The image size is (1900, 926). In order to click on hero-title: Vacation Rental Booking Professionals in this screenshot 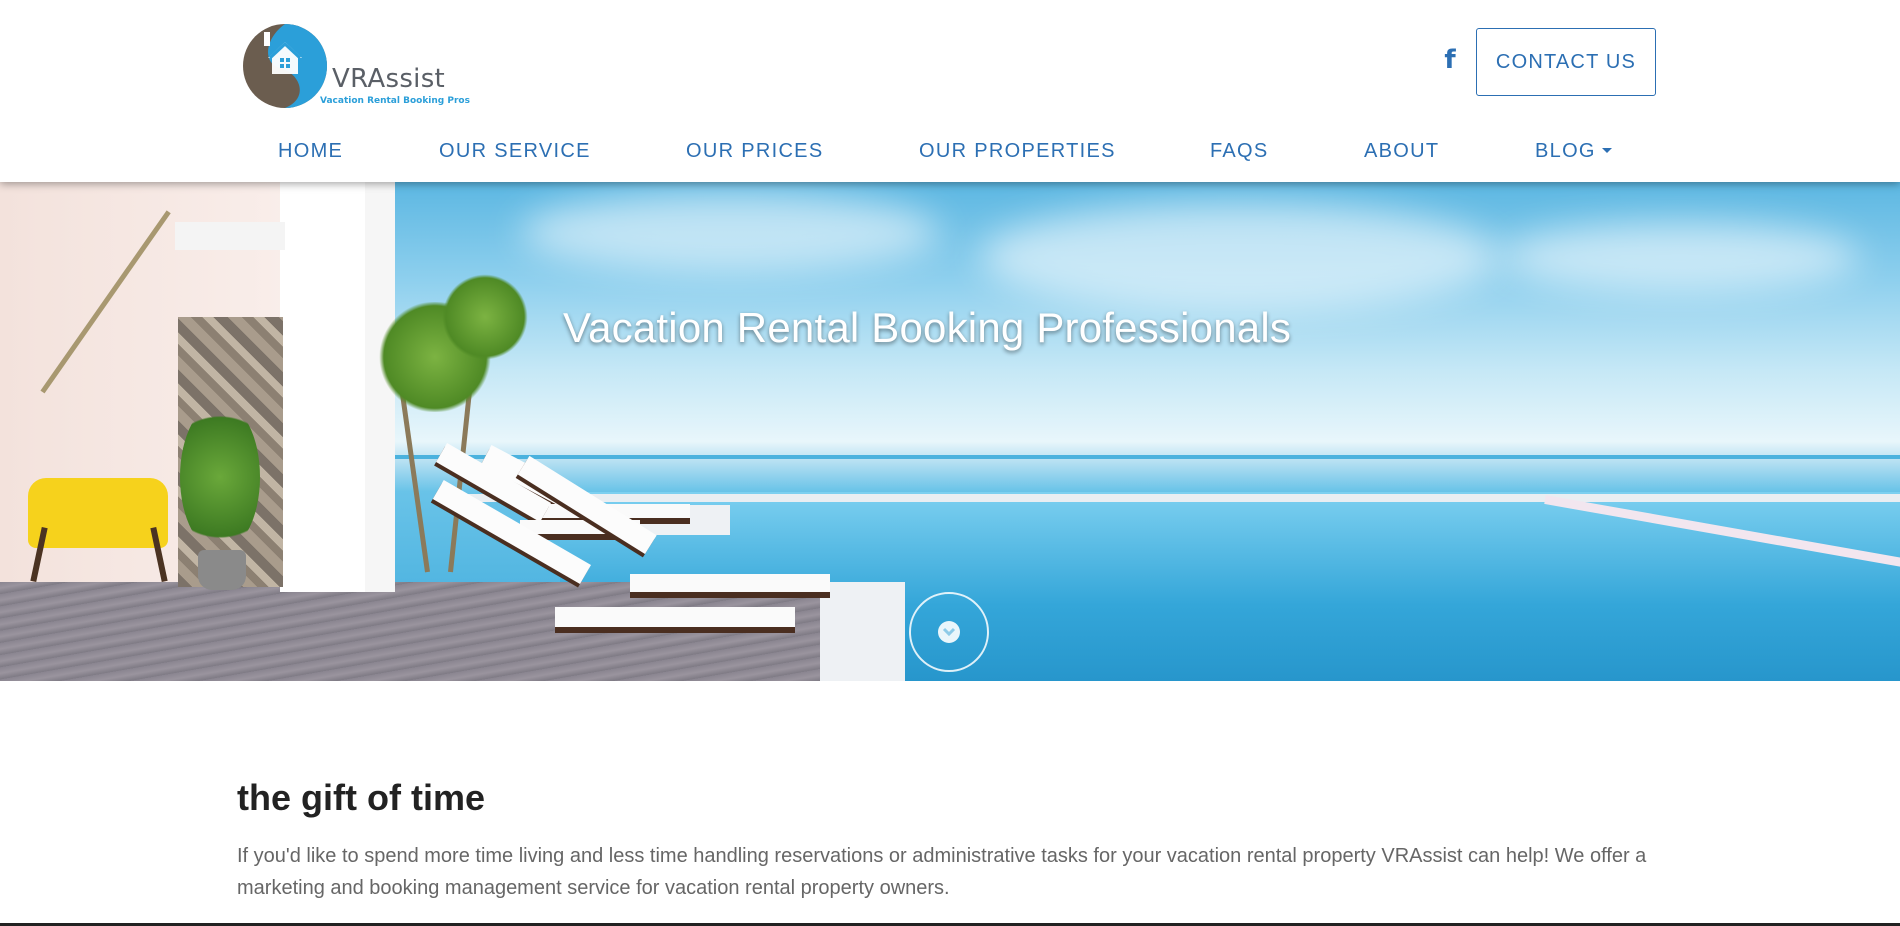, I will do `click(927, 327)`.